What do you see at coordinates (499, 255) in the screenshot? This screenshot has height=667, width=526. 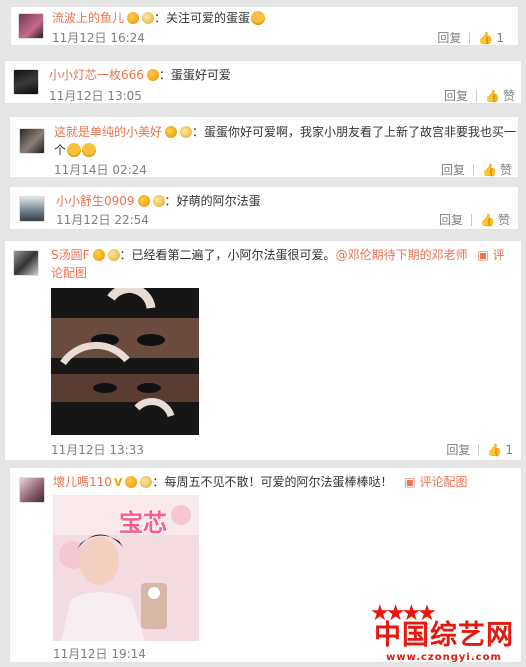 I see `comment-picture-link: 评` at bounding box center [499, 255].